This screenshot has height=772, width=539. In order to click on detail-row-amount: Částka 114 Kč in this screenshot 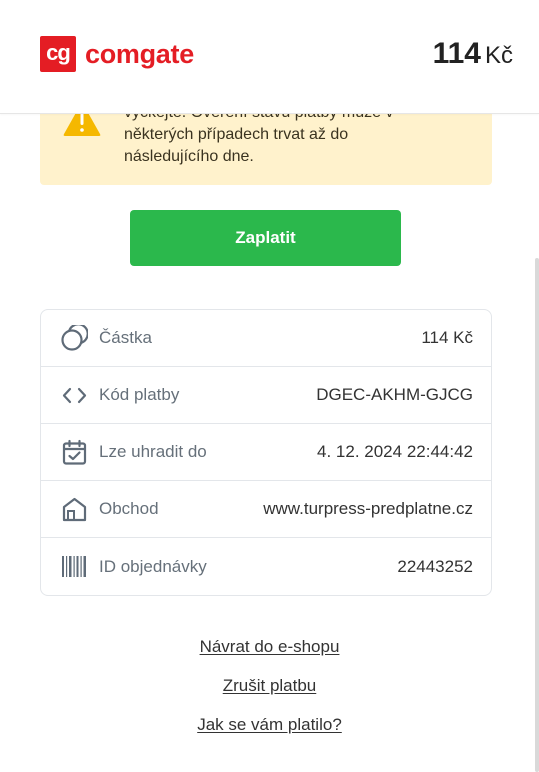, I will do `click(266, 338)`.